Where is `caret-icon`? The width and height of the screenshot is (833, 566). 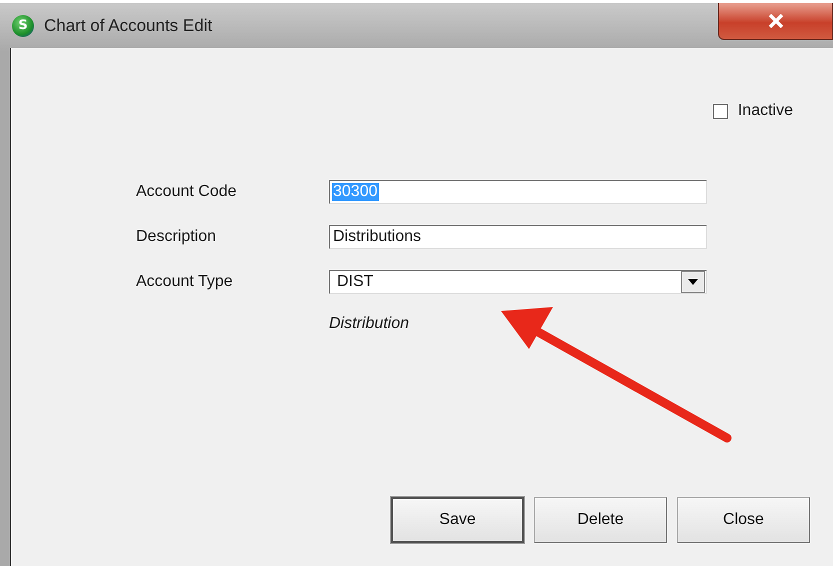
caret-icon is located at coordinates (693, 282).